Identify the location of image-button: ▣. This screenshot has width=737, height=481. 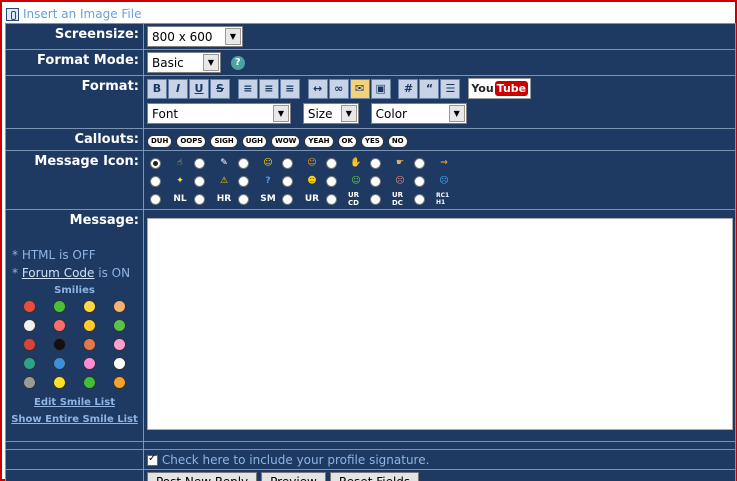
(380, 88).